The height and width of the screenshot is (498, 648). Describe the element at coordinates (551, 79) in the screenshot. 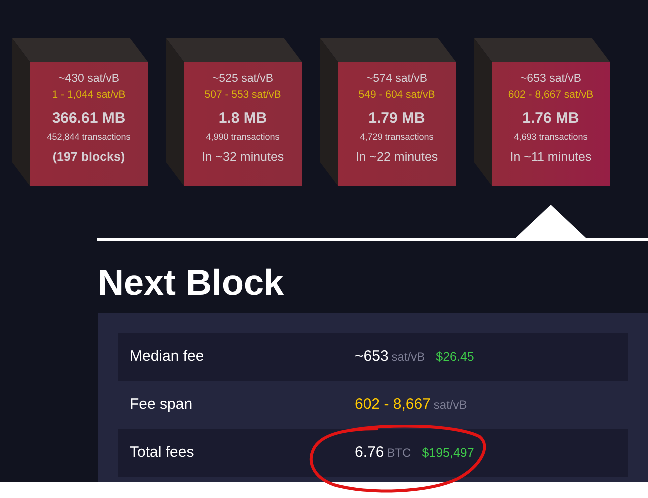

I see `median-fee: ~653 sat/vB` at that location.